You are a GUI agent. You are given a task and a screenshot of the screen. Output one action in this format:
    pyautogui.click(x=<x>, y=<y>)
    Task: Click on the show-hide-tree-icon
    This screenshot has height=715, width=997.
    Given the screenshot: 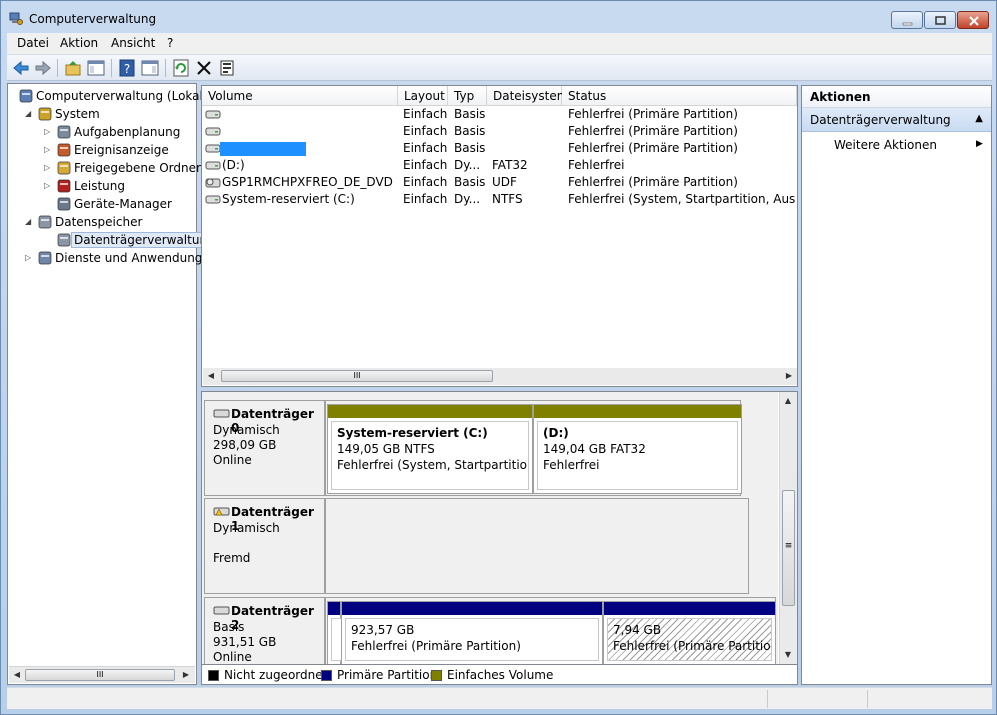 What is the action you would take?
    pyautogui.click(x=96, y=68)
    